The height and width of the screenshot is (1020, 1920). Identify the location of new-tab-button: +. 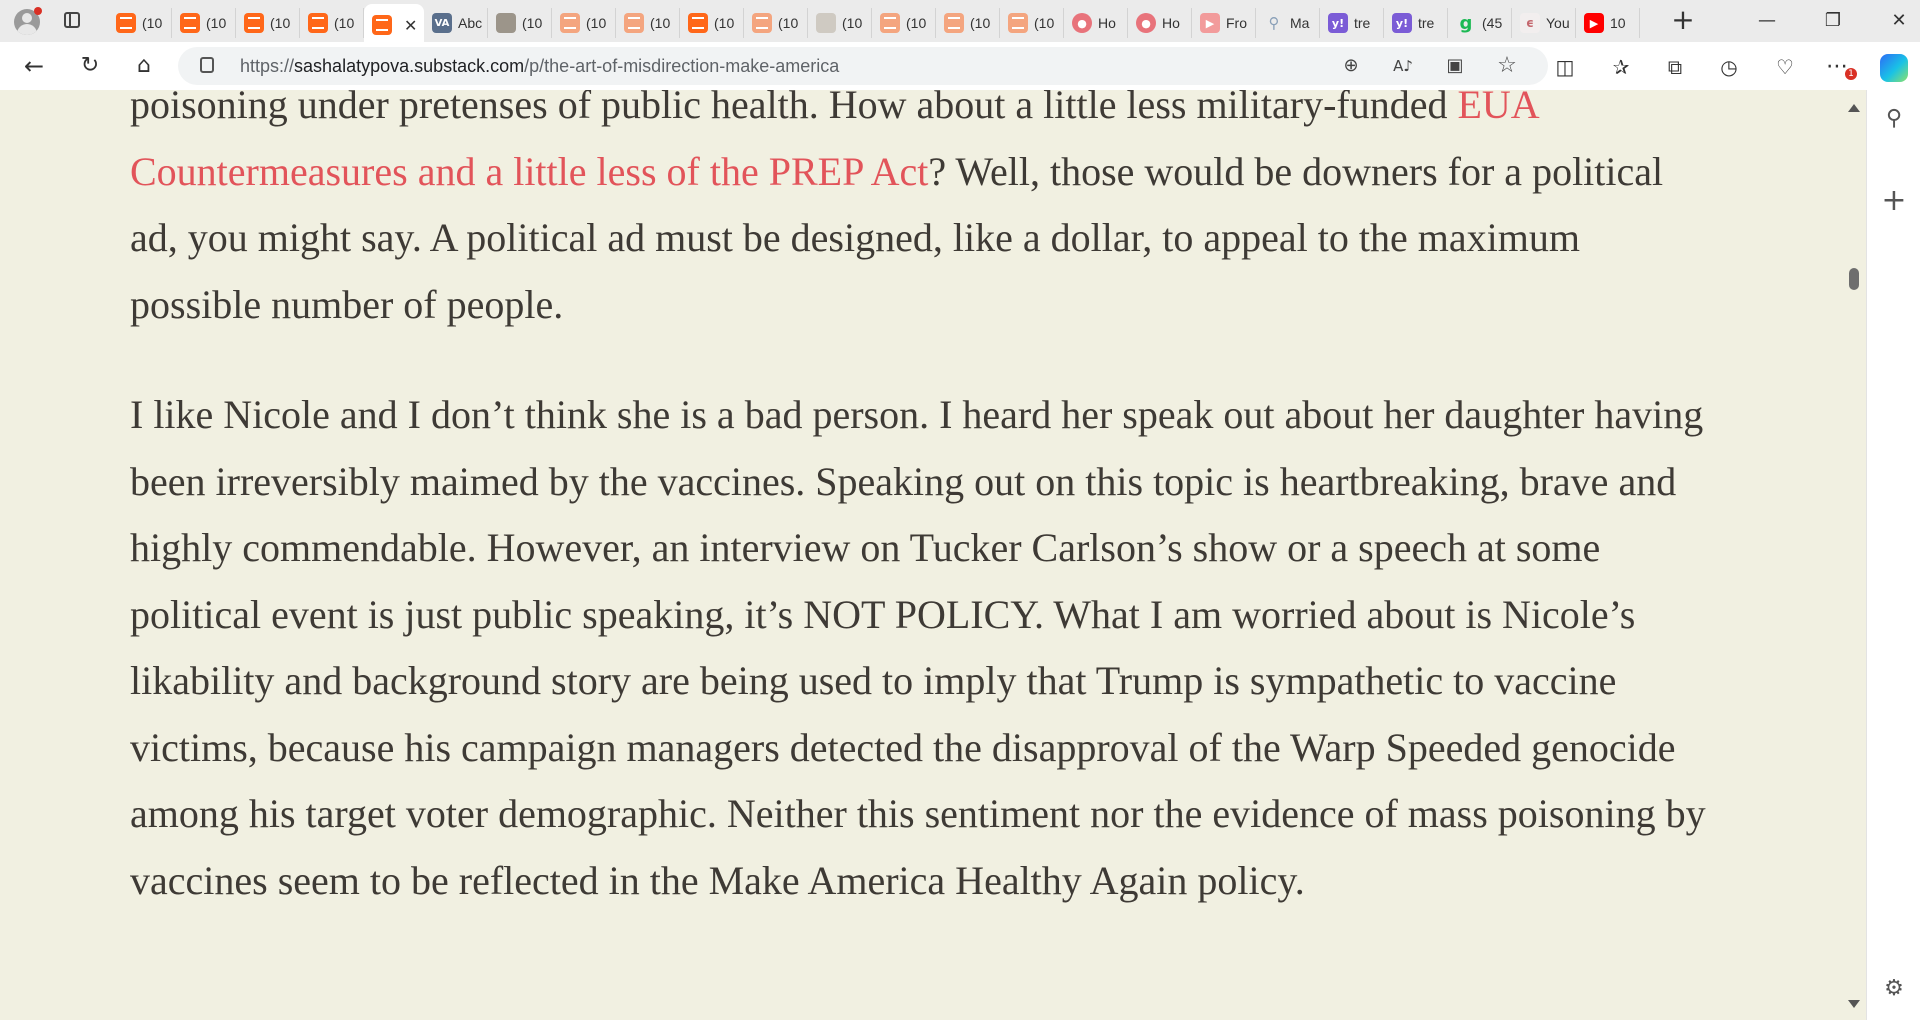
(1683, 21).